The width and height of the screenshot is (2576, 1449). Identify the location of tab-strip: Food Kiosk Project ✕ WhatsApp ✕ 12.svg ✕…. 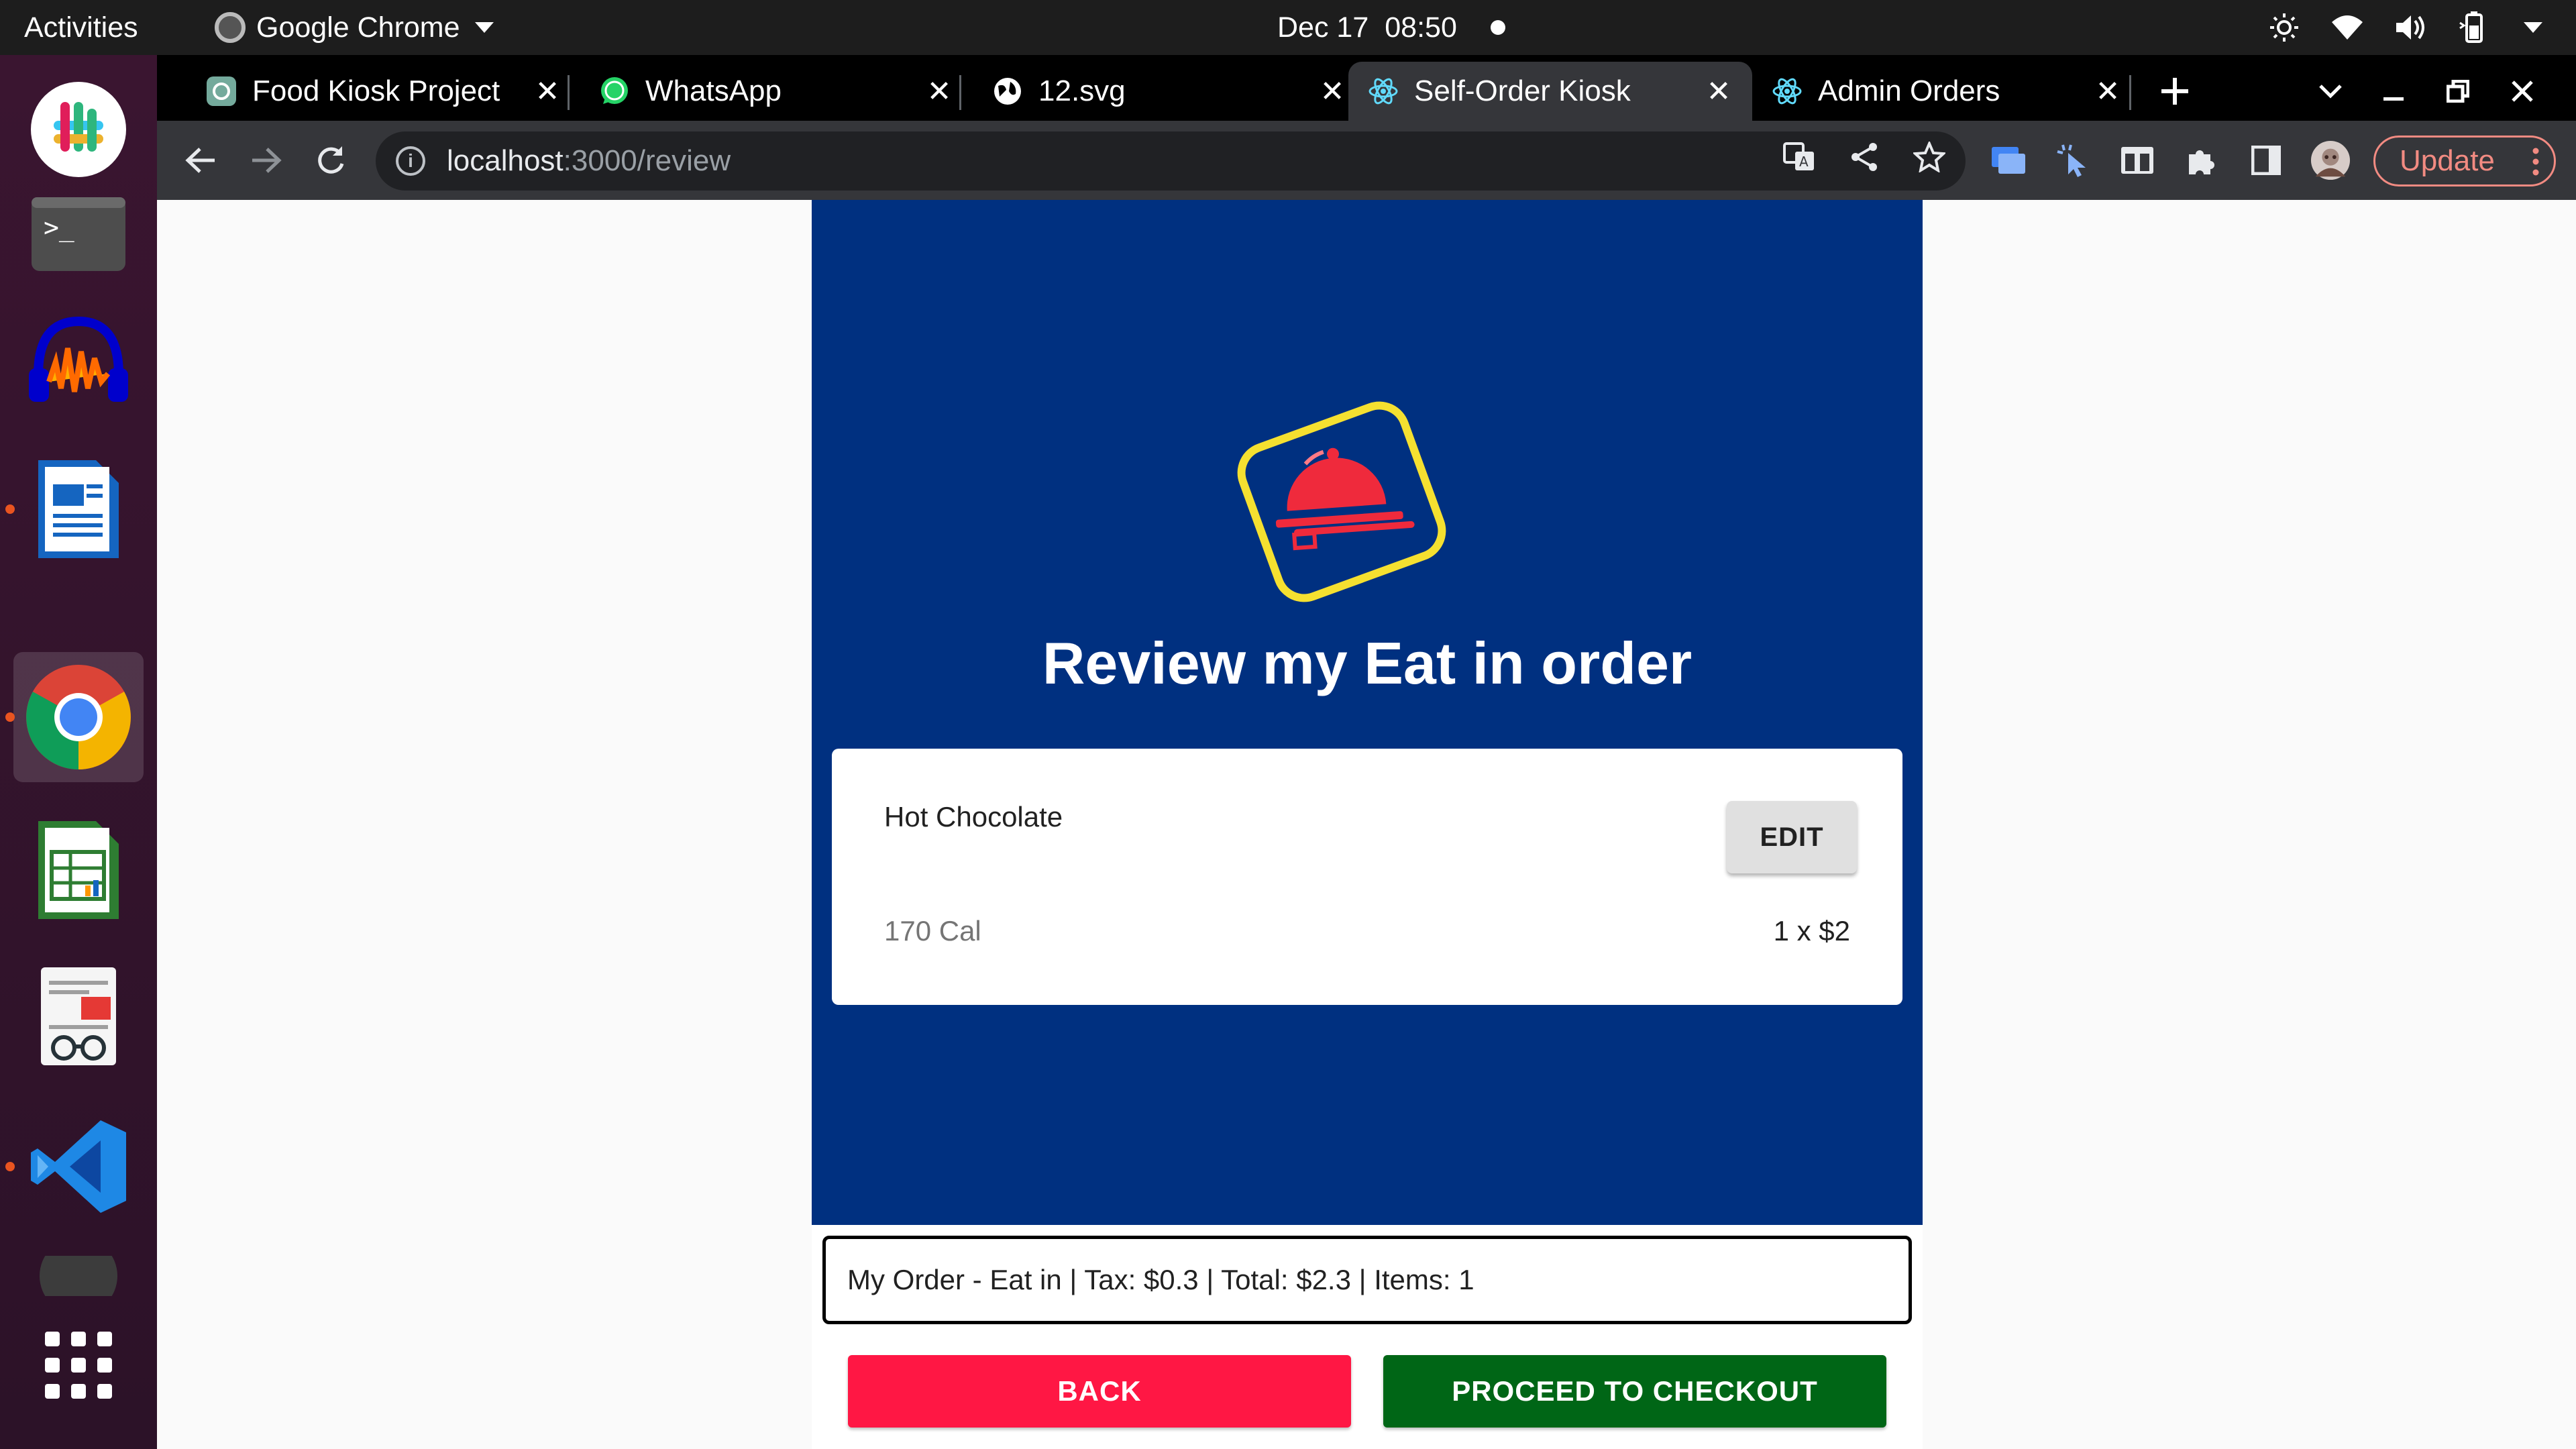
(1366, 88).